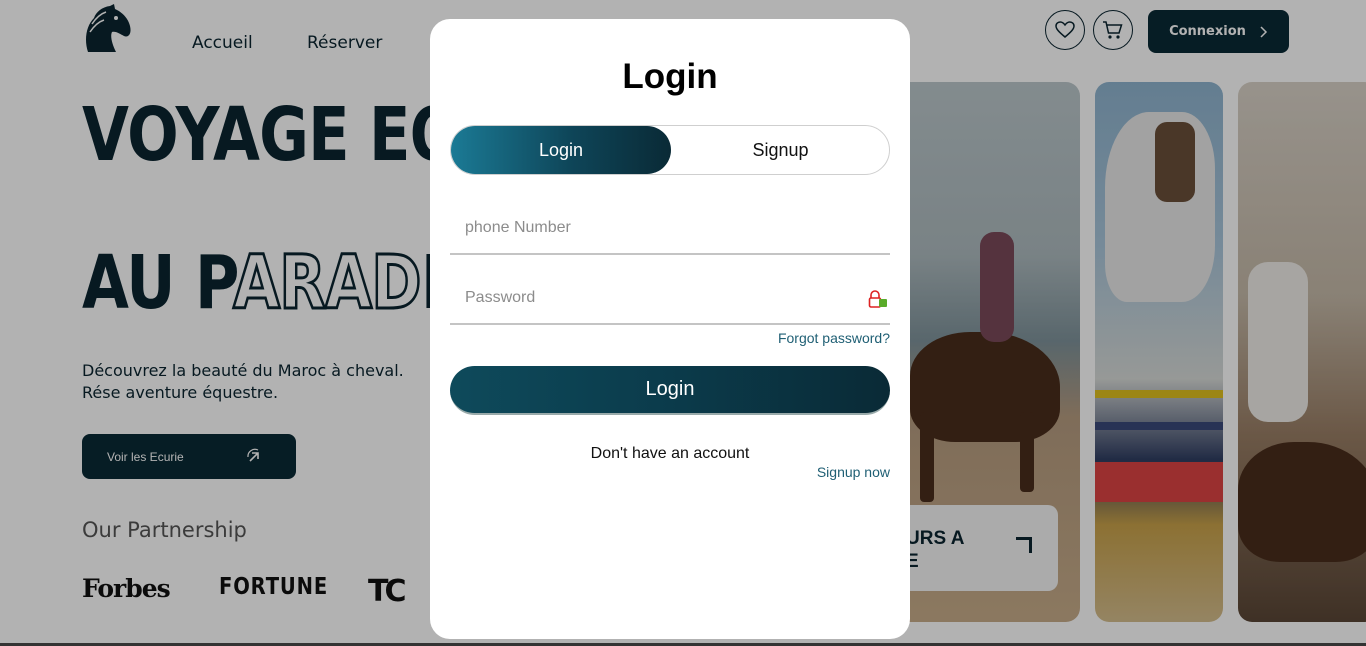 The image size is (1366, 646). Describe the element at coordinates (561, 150) in the screenshot. I see `tab-login: Login` at that location.